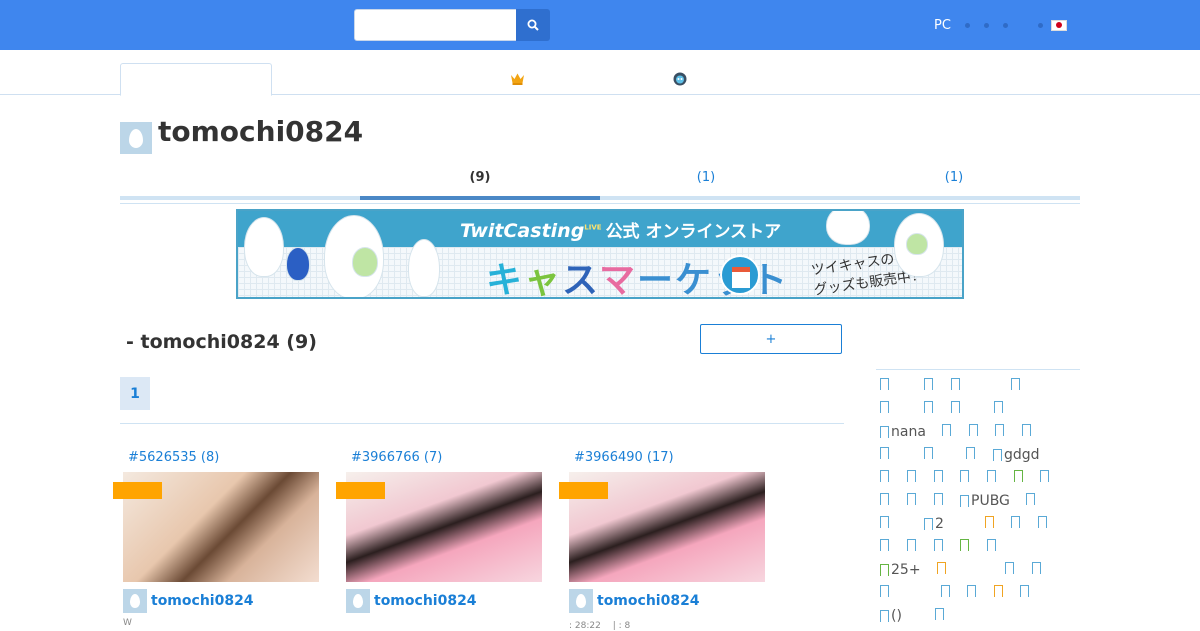 The image size is (1200, 631). Describe the element at coordinates (196, 79) in the screenshot. I see `nav-tab-active` at that location.